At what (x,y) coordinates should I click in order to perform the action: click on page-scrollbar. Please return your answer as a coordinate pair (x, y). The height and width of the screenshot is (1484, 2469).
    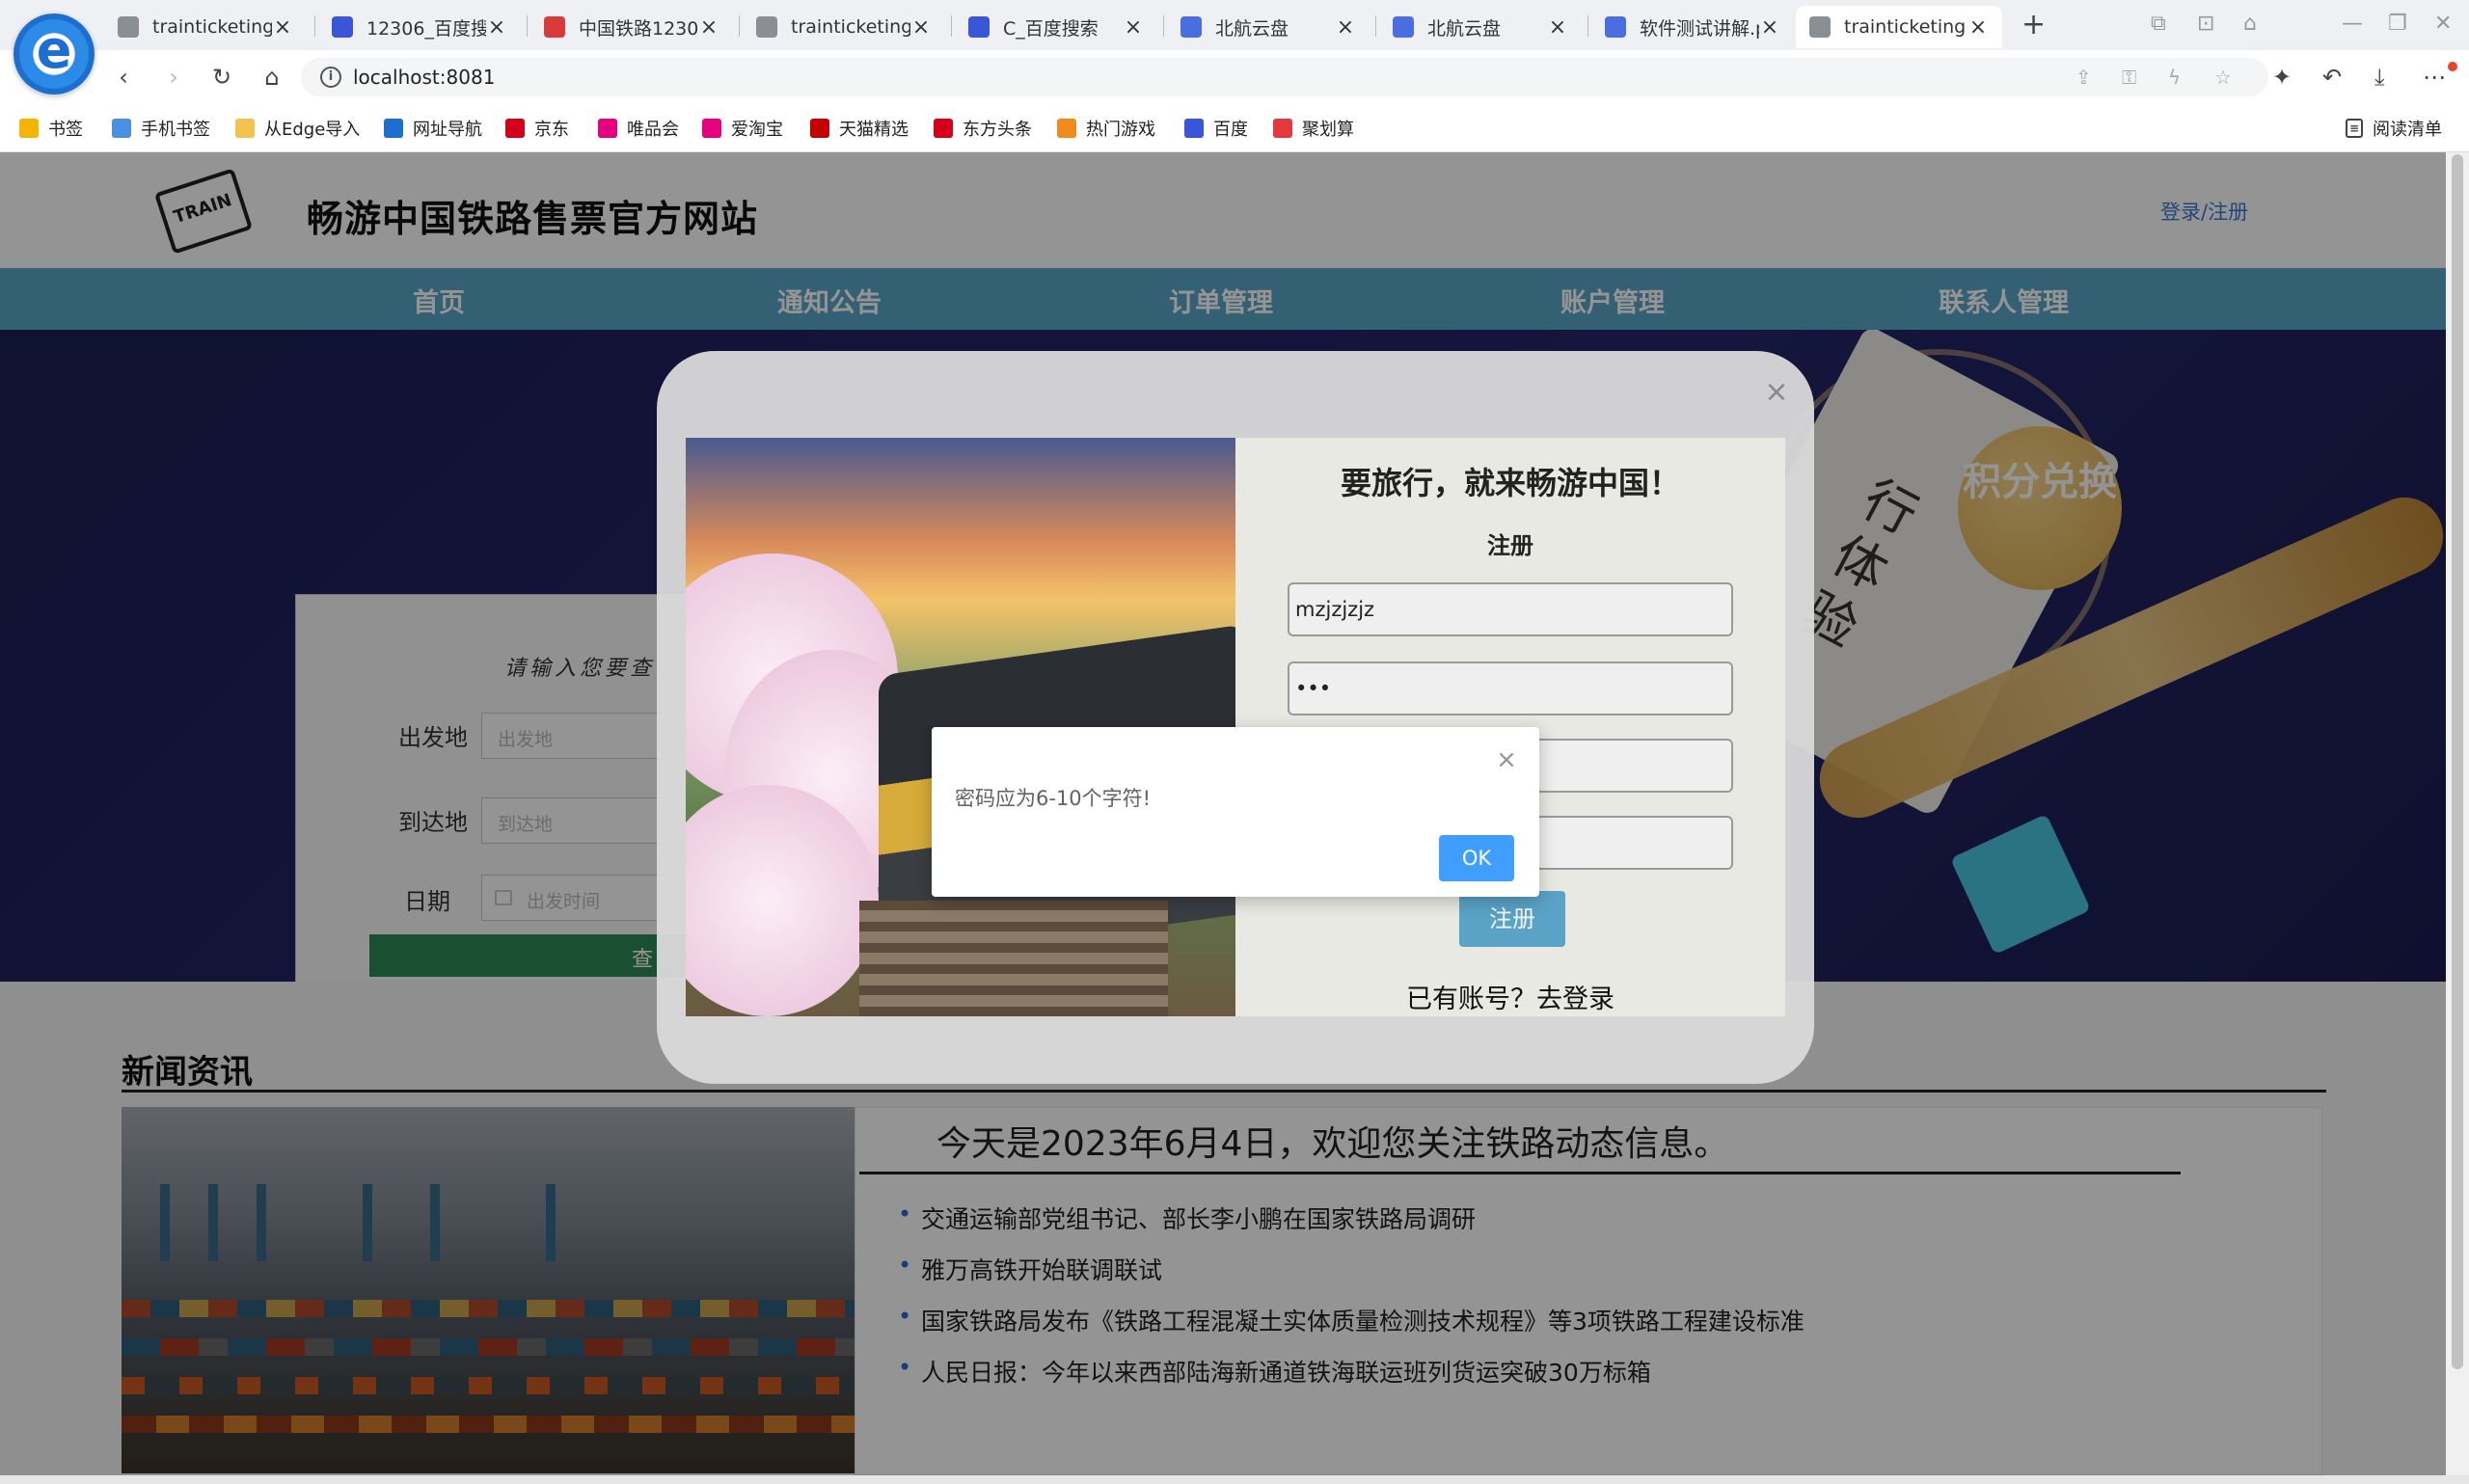
    Looking at the image, I should click on (2457, 813).